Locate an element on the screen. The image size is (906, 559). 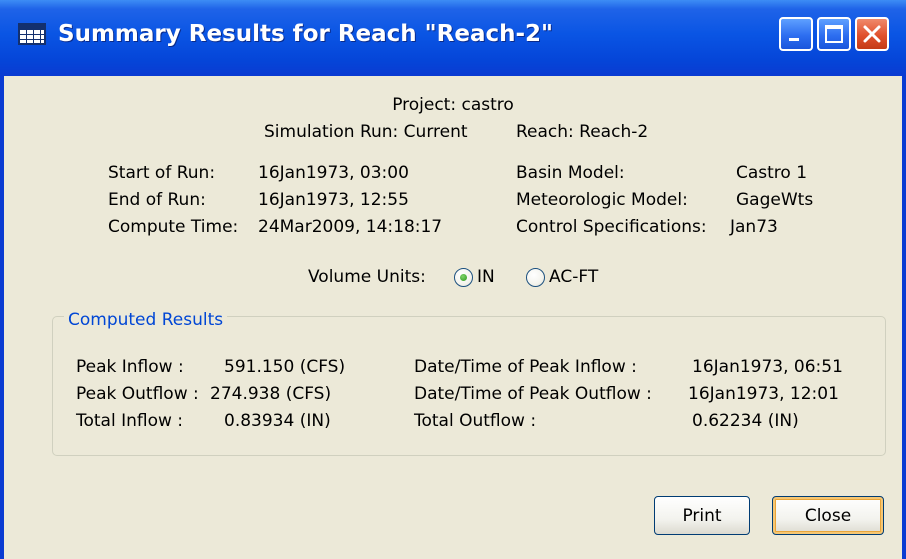
total-outflow-value: 0.62234 (IN) is located at coordinates (745, 421).